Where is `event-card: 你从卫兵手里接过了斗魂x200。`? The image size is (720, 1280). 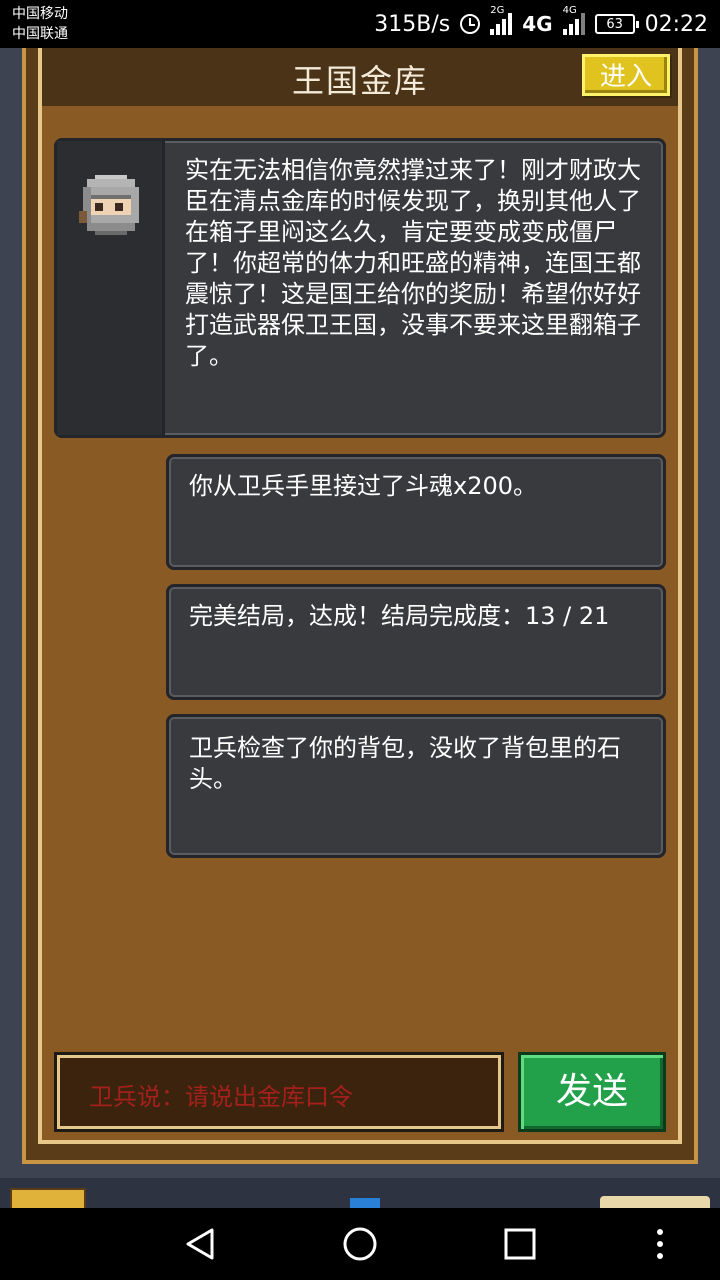 event-card: 你从卫兵手里接过了斗魂x200。 is located at coordinates (416, 512).